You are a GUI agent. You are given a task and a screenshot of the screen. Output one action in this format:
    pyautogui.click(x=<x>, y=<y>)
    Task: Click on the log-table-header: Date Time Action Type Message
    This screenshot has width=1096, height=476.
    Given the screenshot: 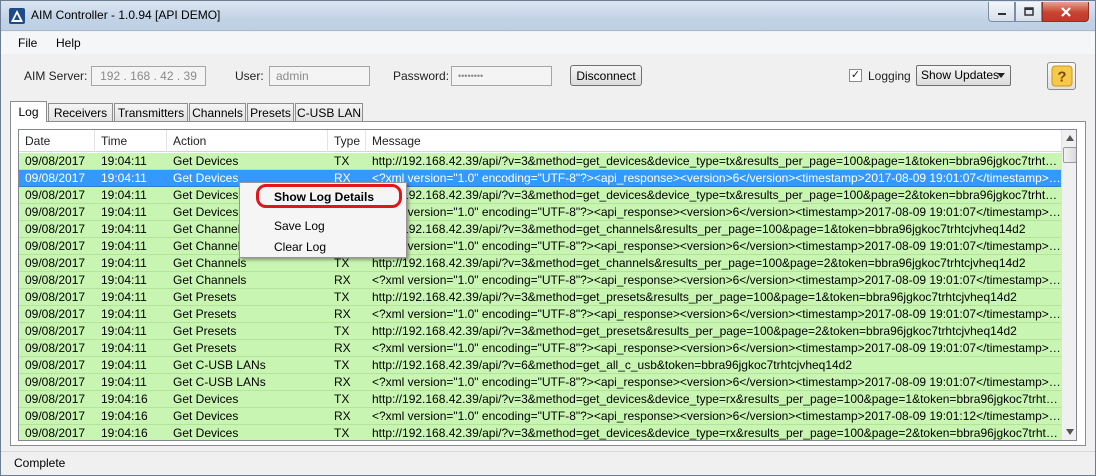 What is the action you would take?
    pyautogui.click(x=540, y=141)
    